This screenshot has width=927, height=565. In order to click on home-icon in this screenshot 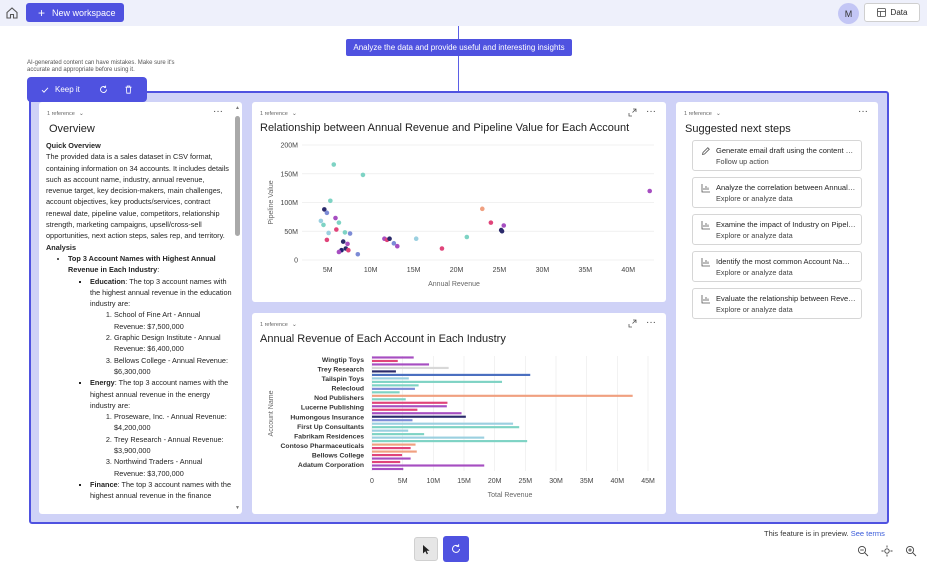, I will do `click(12, 13)`.